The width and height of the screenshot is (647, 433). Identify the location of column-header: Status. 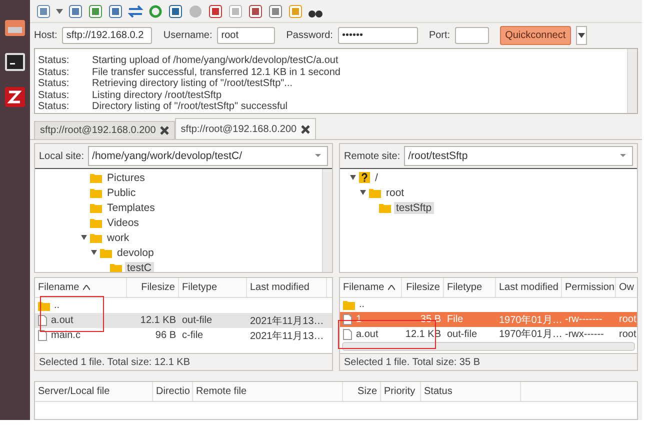
(471, 391).